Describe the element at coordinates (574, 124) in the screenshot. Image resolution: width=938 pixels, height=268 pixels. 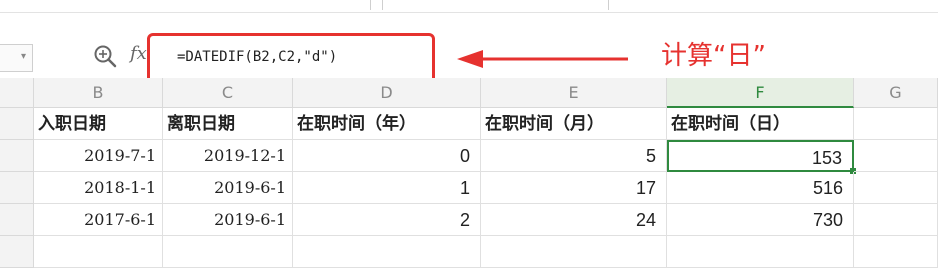
I see `header-cell-months: 在职时间（月）` at that location.